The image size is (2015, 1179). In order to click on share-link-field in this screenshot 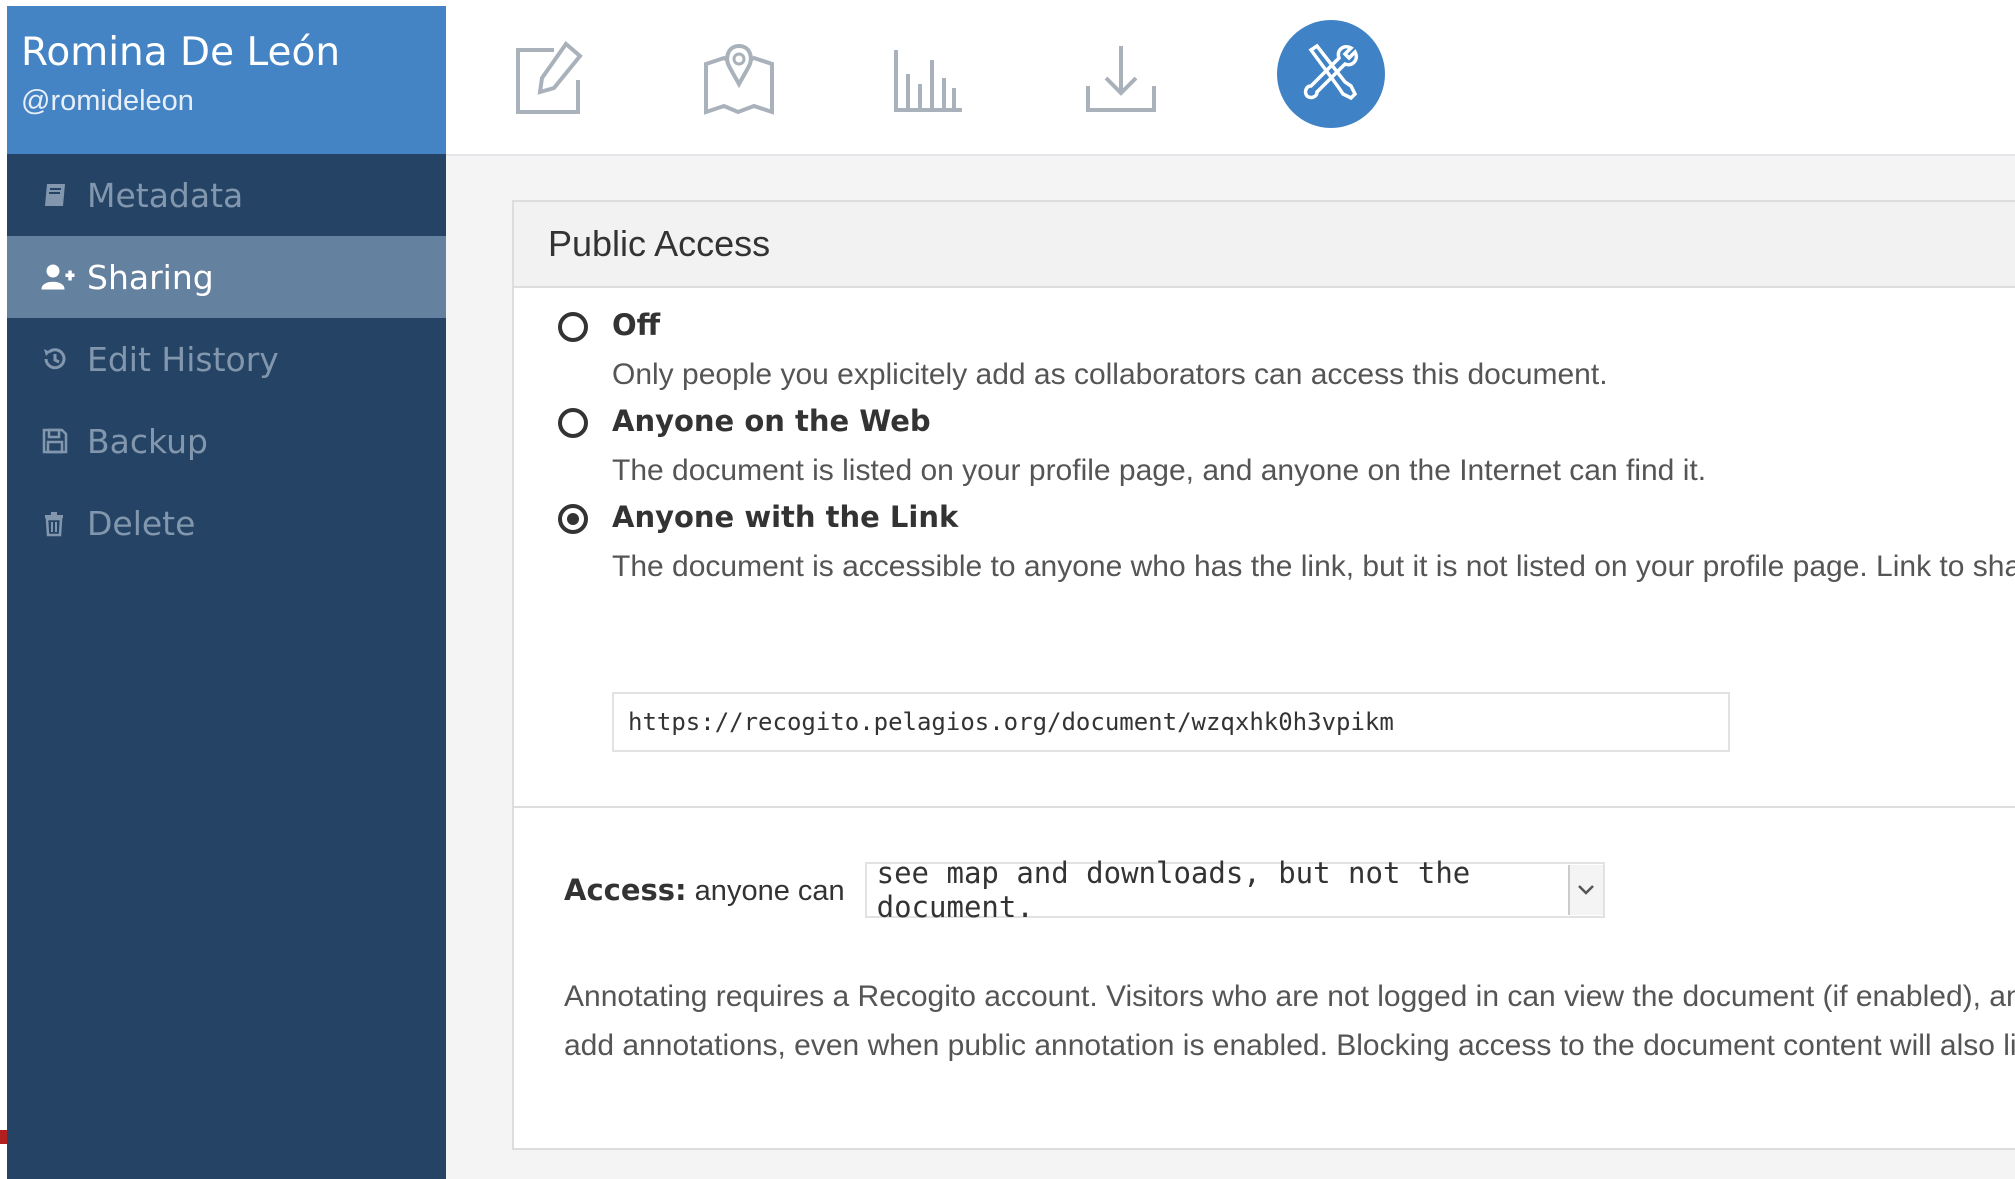, I will do `click(1171, 722)`.